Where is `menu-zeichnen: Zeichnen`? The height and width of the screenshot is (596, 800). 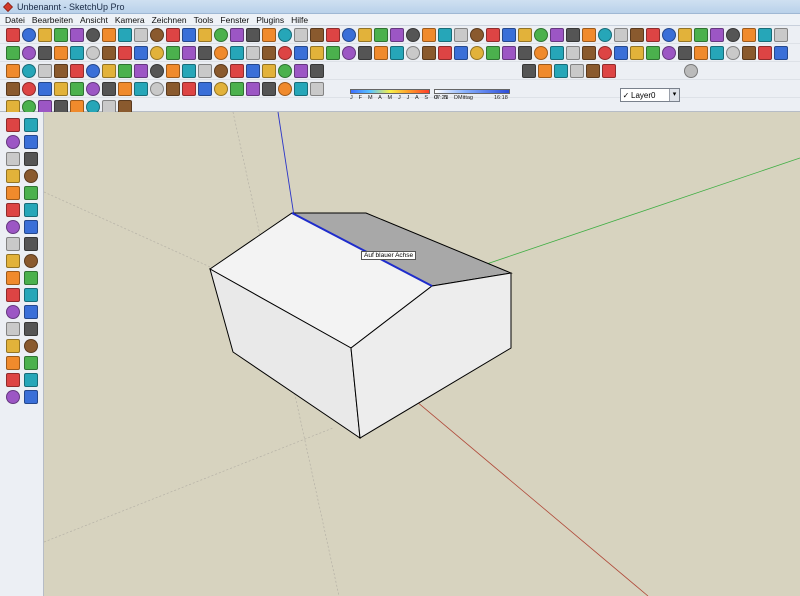
menu-zeichnen: Zeichnen is located at coordinates (169, 20).